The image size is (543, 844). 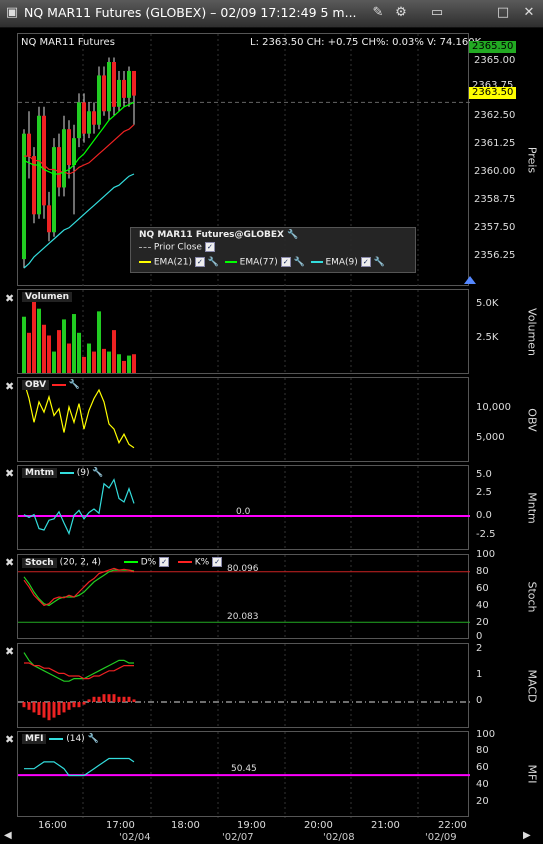 I want to click on time-label: 22:00, so click(x=452, y=825).